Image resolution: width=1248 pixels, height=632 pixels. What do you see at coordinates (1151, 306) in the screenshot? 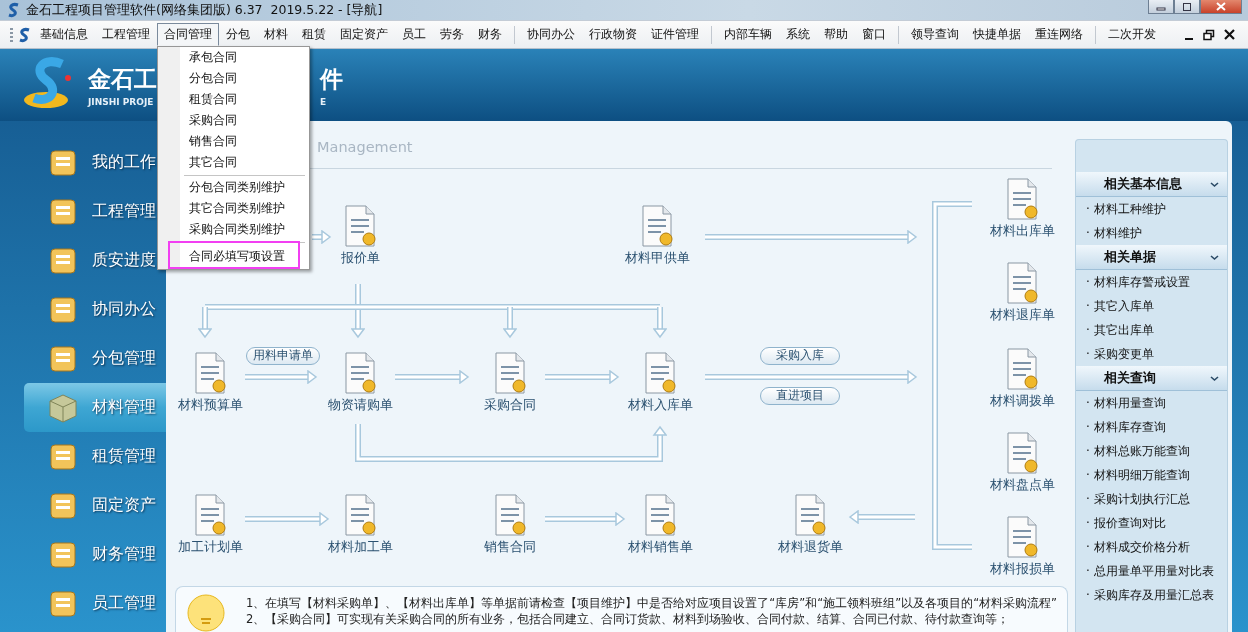
I see `link-item: · 其它入库单` at bounding box center [1151, 306].